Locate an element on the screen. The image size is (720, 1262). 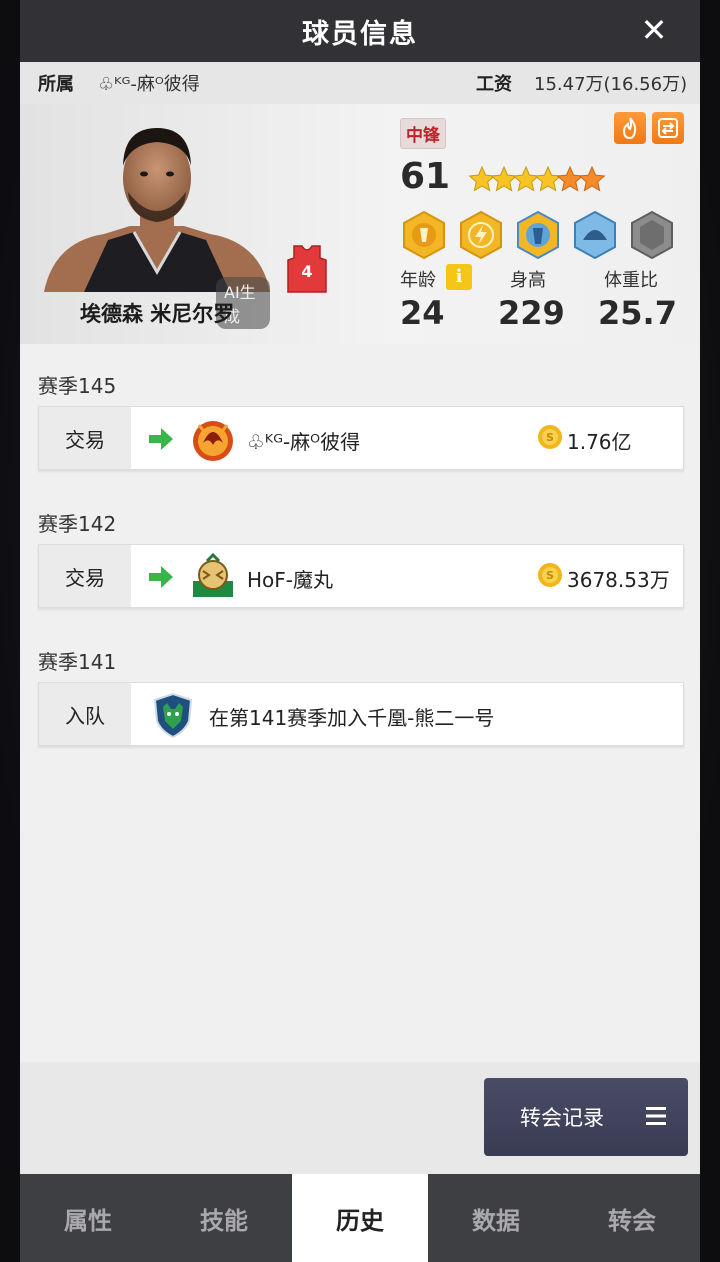
tab-transfer: 转会 is located at coordinates (632, 1218).